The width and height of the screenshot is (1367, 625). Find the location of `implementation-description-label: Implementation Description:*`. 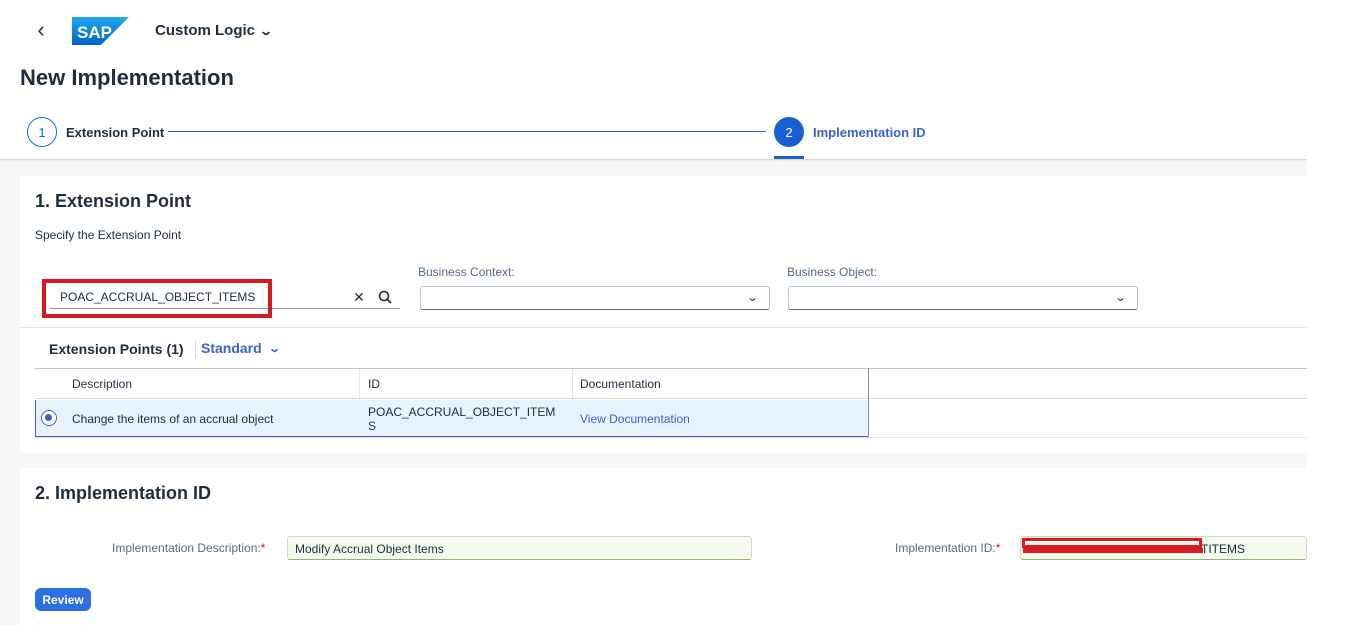

implementation-description-label: Implementation Description:* is located at coordinates (188, 548).